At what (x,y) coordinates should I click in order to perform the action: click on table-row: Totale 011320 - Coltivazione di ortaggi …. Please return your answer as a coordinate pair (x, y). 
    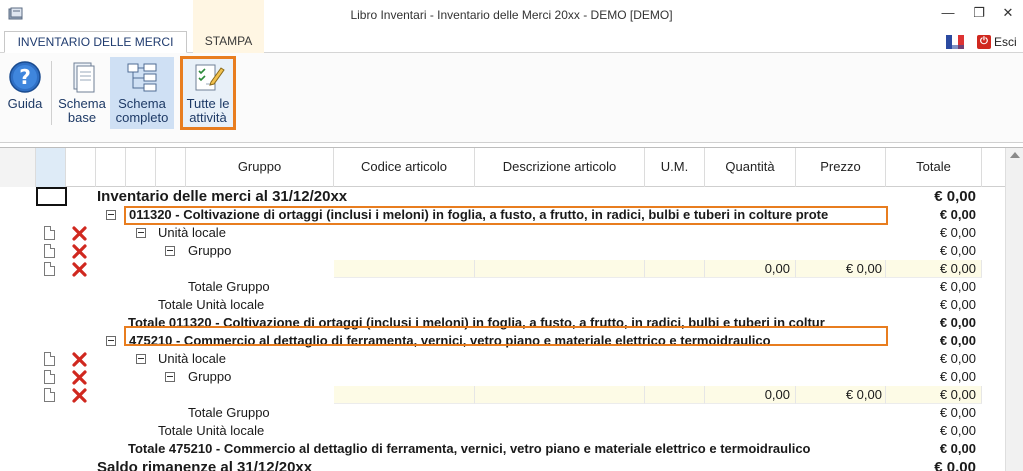
    Looking at the image, I should click on (511, 323).